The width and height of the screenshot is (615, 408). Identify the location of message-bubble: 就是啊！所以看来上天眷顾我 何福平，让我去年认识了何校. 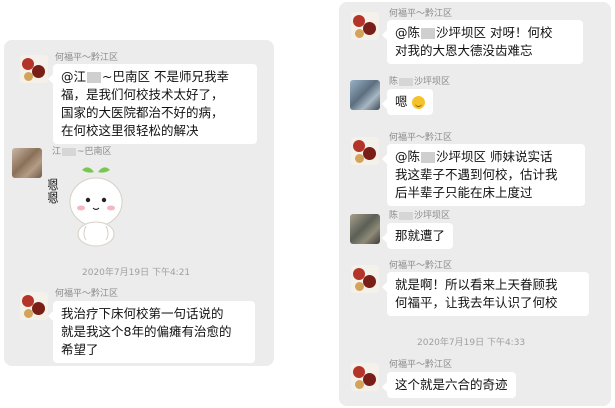
(485, 294).